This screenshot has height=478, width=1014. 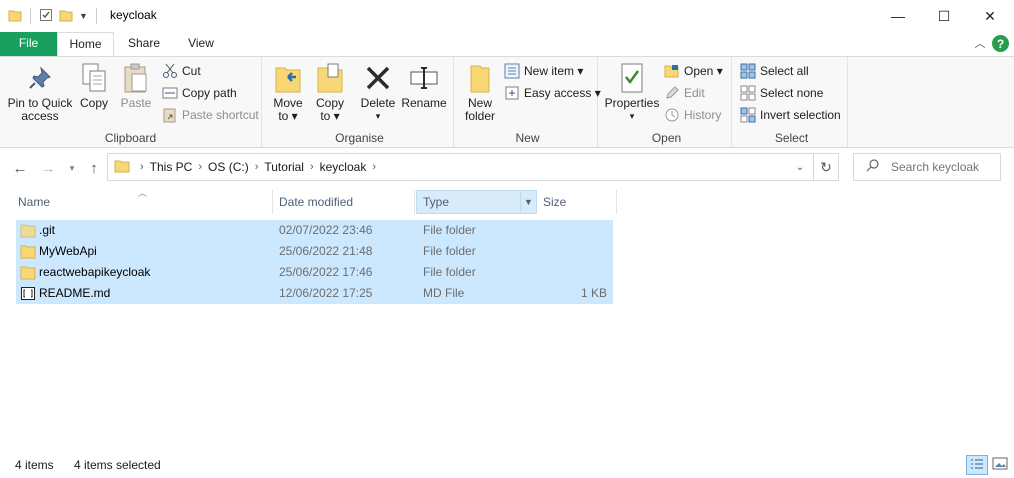 What do you see at coordinates (136, 103) in the screenshot?
I see `paste-label: Paste` at bounding box center [136, 103].